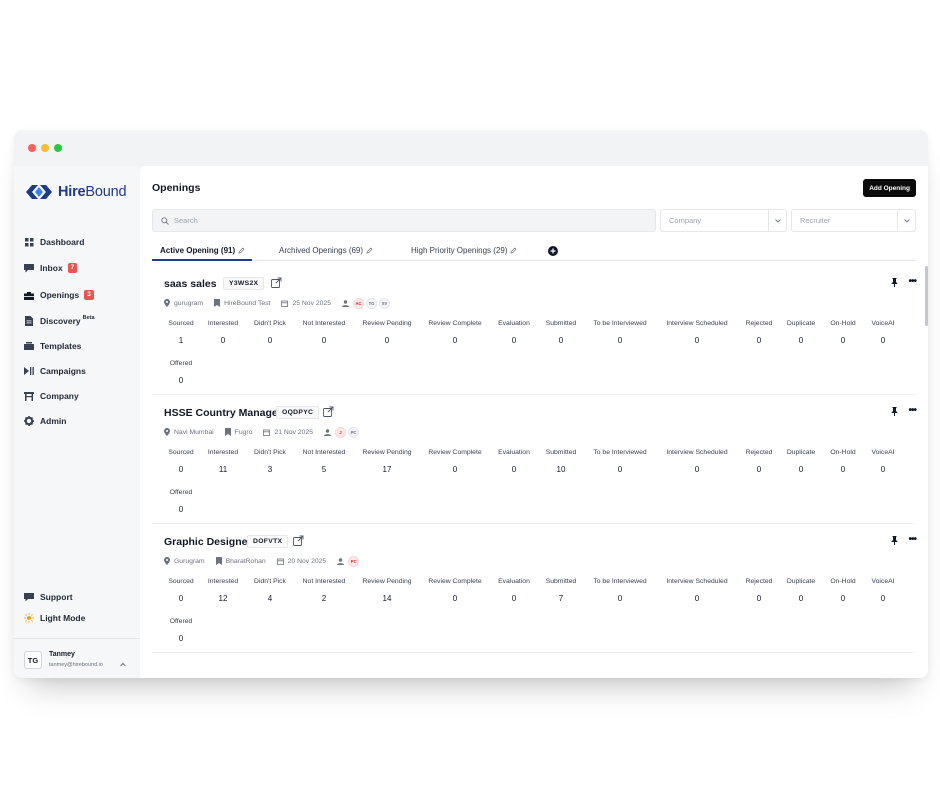 This screenshot has height=788, width=940. I want to click on recruiter-avatar: J, so click(340, 432).